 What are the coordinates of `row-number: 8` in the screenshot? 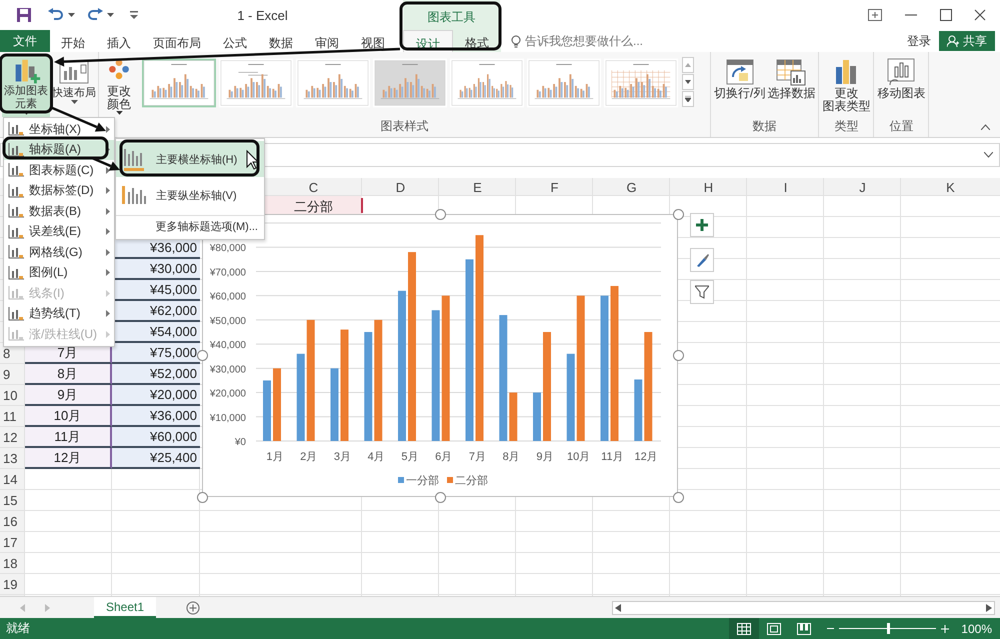 It's located at (12, 353).